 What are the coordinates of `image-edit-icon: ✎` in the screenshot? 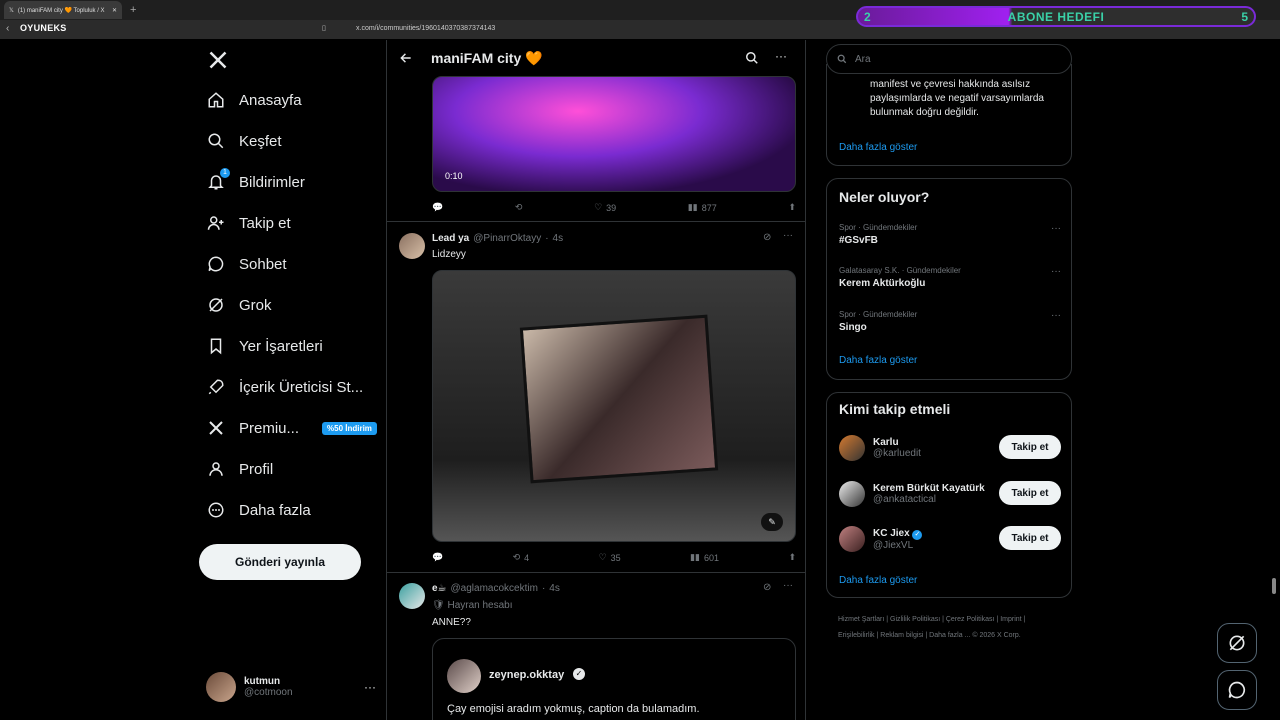 It's located at (772, 522).